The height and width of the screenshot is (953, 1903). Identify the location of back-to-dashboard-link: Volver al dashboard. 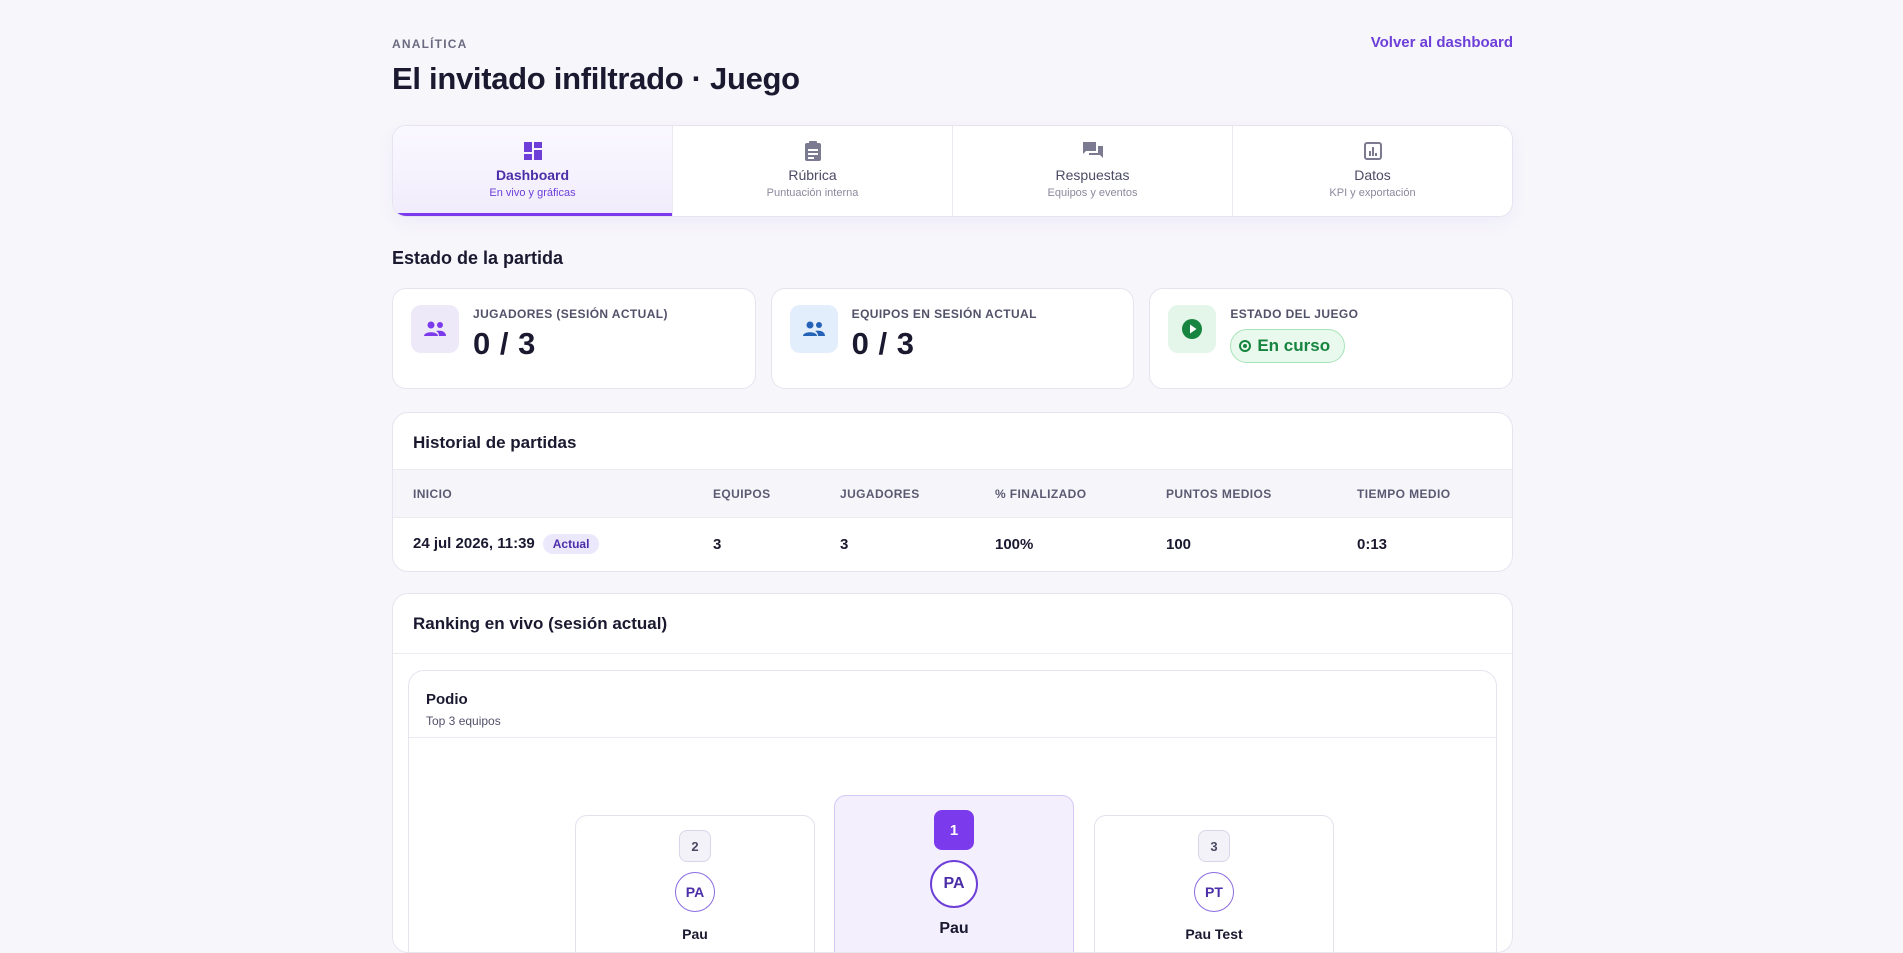
(1442, 42).